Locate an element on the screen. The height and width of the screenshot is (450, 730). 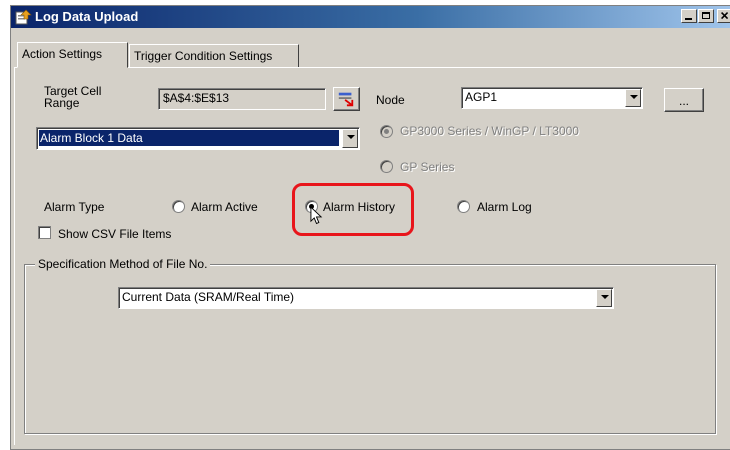
tab-action-settings: Action Settings is located at coordinates (72, 55).